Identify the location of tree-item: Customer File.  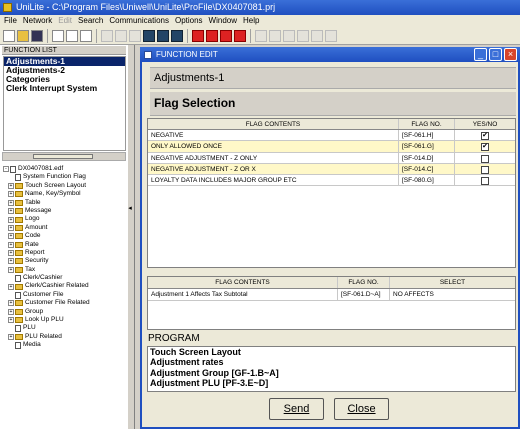
(65, 295).